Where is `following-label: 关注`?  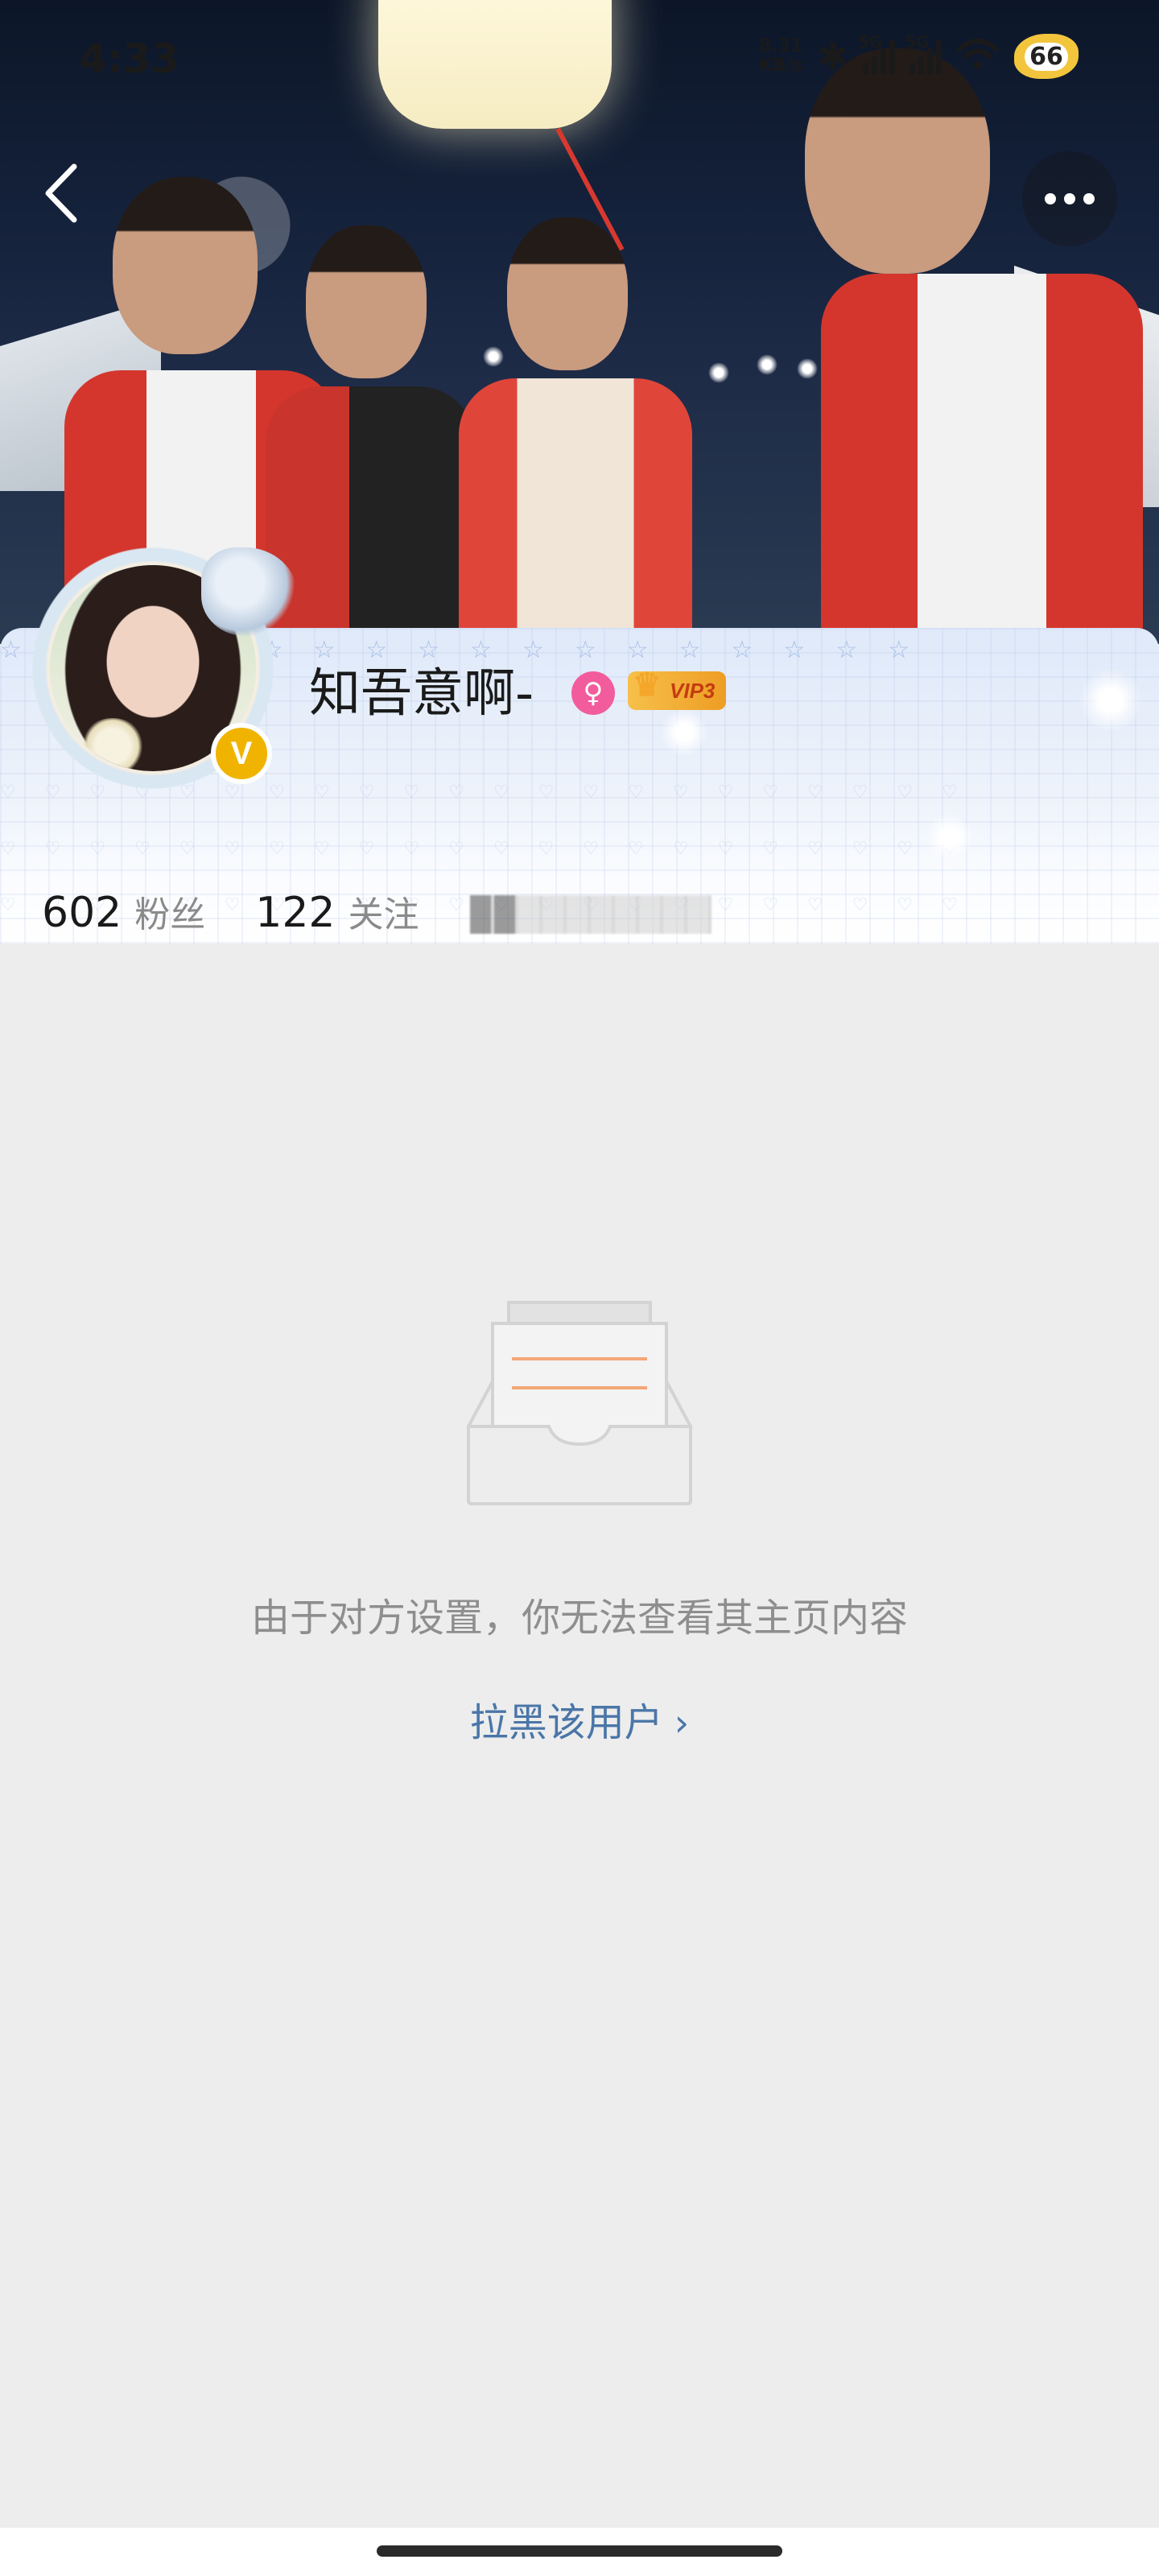 following-label: 关注 is located at coordinates (383, 914).